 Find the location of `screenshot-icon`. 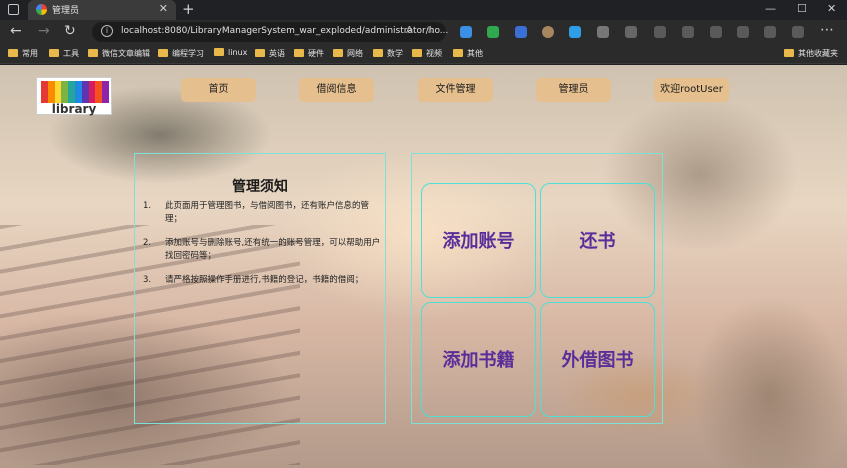

screenshot-icon is located at coordinates (770, 32).